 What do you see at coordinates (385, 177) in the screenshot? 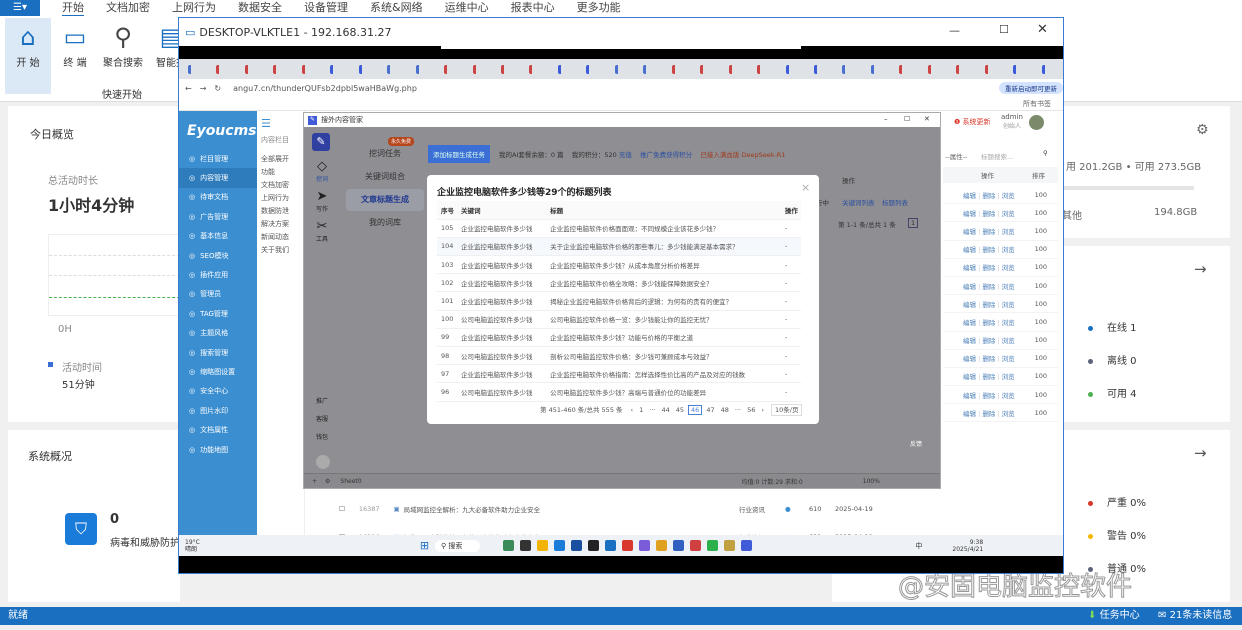
I see `app-menu-item: 关键词组合` at bounding box center [385, 177].